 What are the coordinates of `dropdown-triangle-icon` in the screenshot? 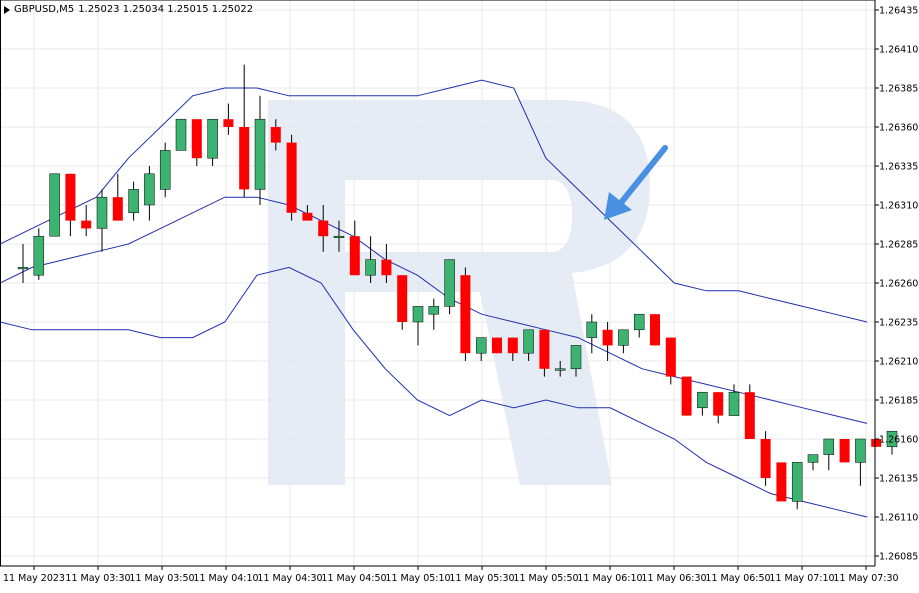 It's located at (7, 9).